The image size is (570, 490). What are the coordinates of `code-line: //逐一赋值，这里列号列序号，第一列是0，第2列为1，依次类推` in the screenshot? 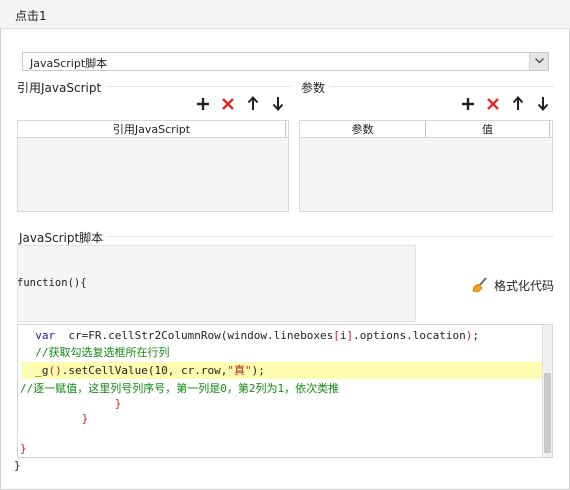 It's located at (282, 388).